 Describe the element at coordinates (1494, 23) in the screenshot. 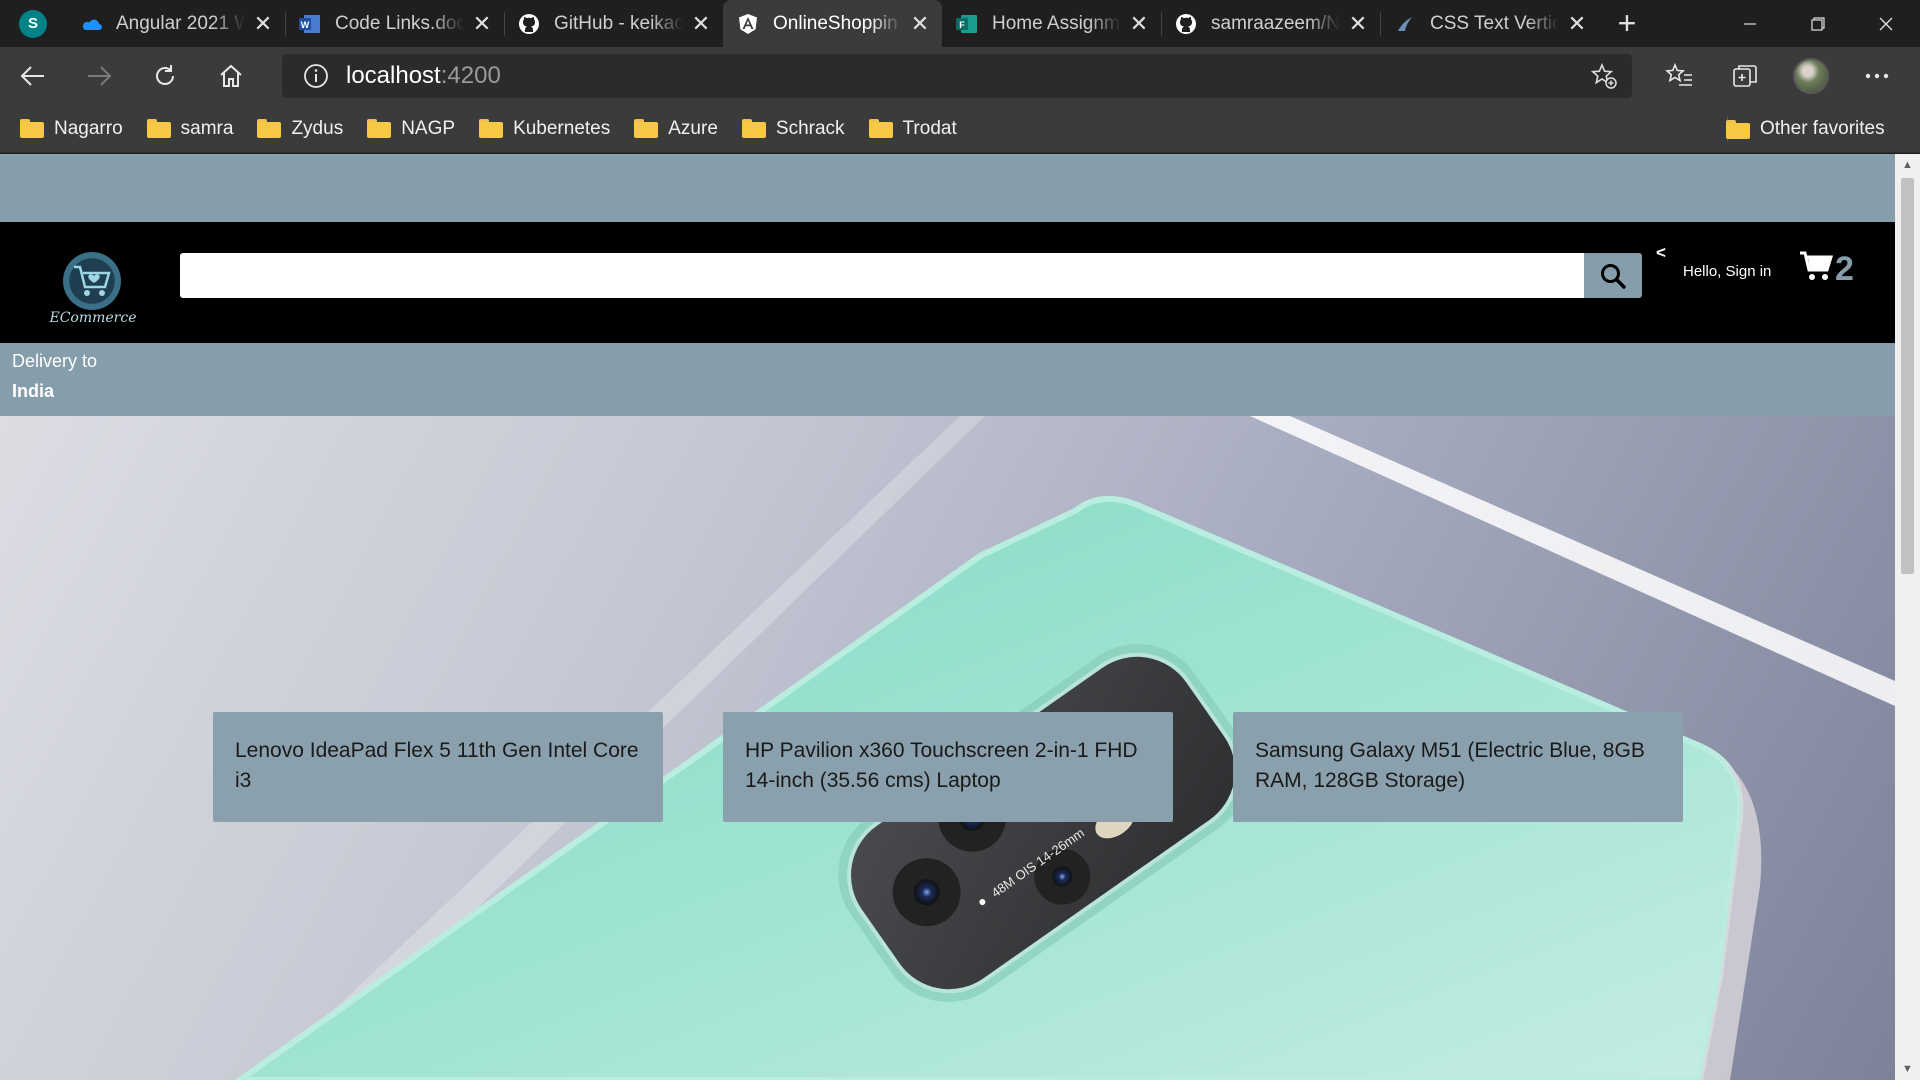

I see `tab-title: CSS Text Vertic` at that location.